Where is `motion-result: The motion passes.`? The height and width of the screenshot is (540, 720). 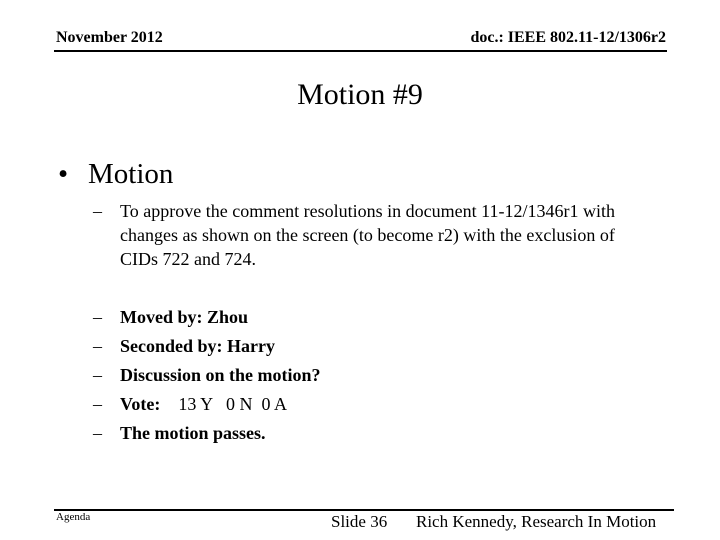
motion-result: The motion passes. is located at coordinates (193, 433).